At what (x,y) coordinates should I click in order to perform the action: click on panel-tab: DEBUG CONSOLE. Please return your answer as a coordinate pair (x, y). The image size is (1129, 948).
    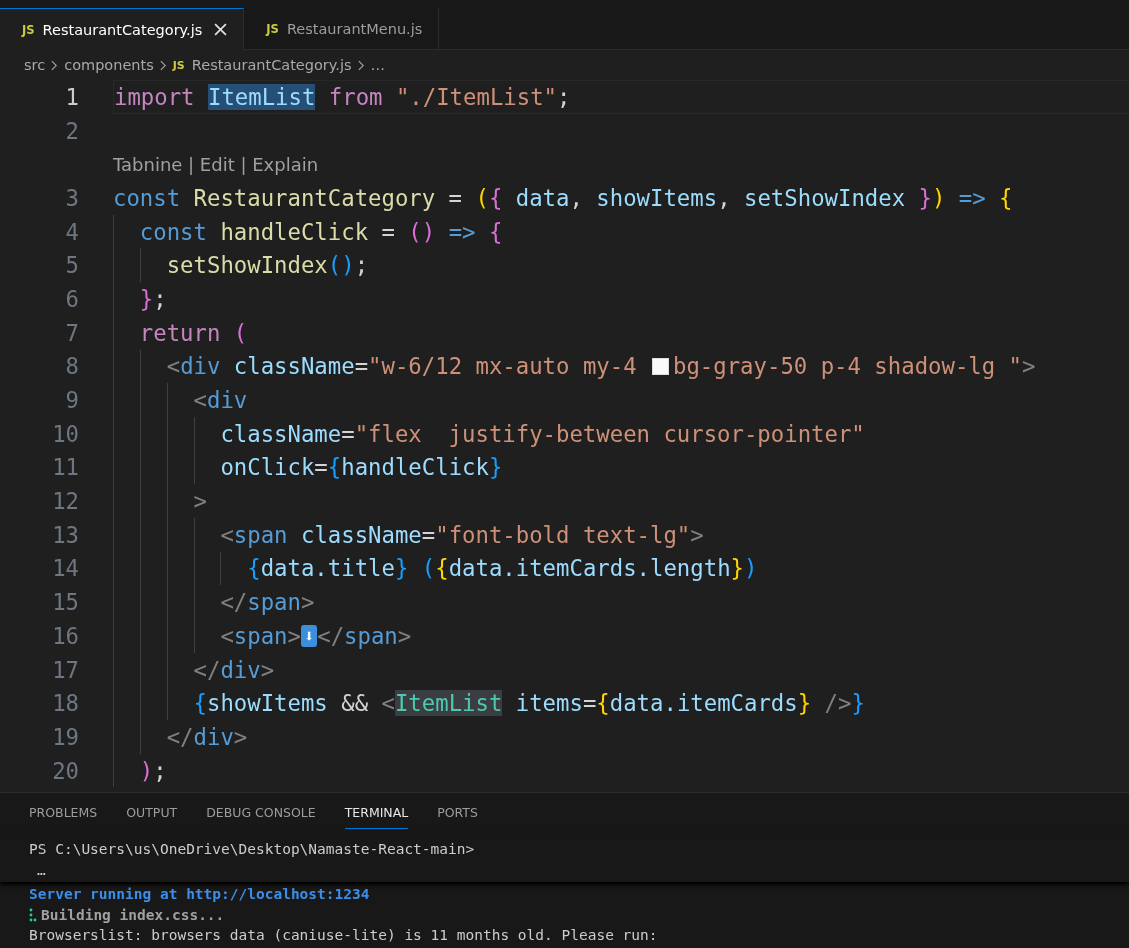
    Looking at the image, I should click on (261, 816).